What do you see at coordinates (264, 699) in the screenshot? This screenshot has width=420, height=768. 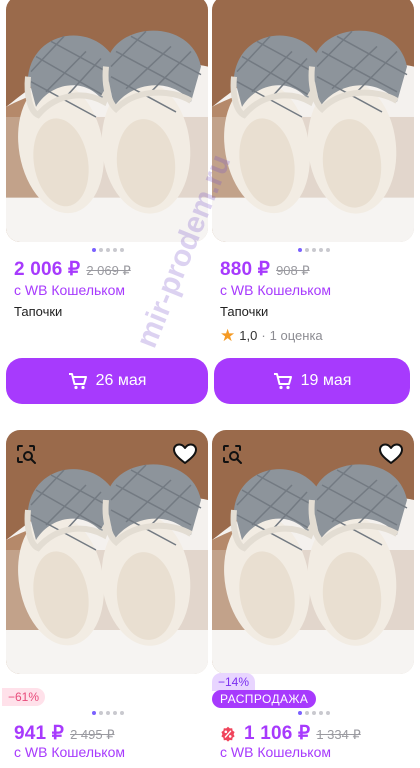 I see `sale-badge: РАСПРОДАЖА` at bounding box center [264, 699].